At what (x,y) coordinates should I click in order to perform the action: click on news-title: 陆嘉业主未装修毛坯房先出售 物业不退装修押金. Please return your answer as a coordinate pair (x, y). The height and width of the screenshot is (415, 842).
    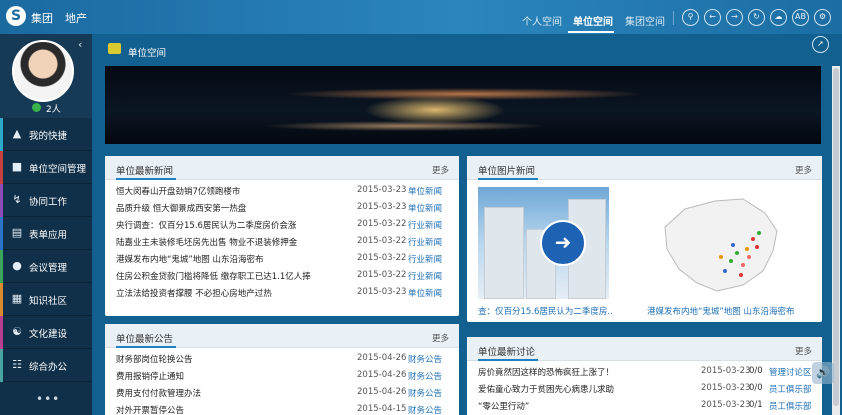
    Looking at the image, I should click on (206, 242).